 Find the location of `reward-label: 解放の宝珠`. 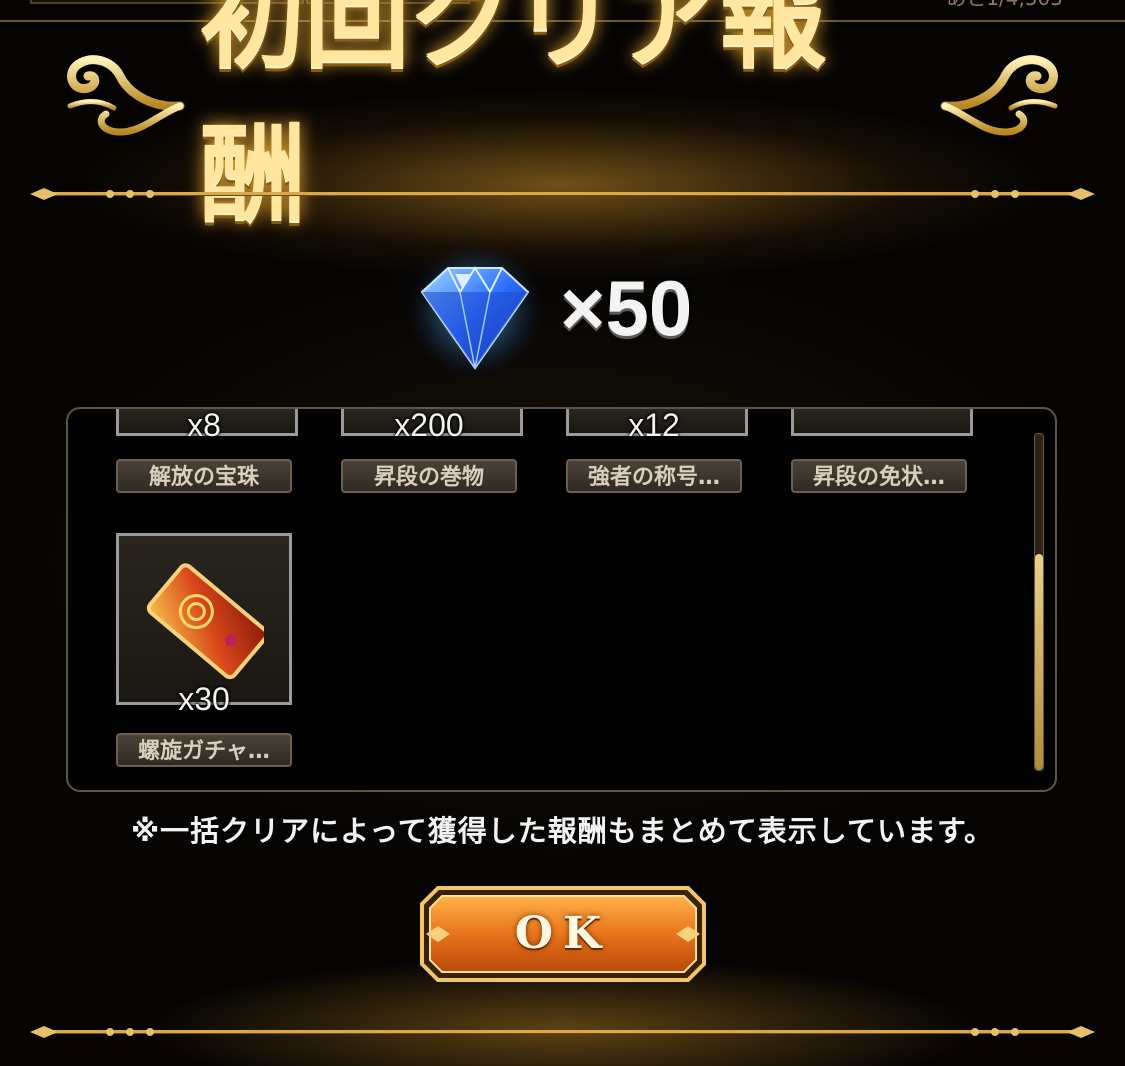

reward-label: 解放の宝珠 is located at coordinates (204, 476).